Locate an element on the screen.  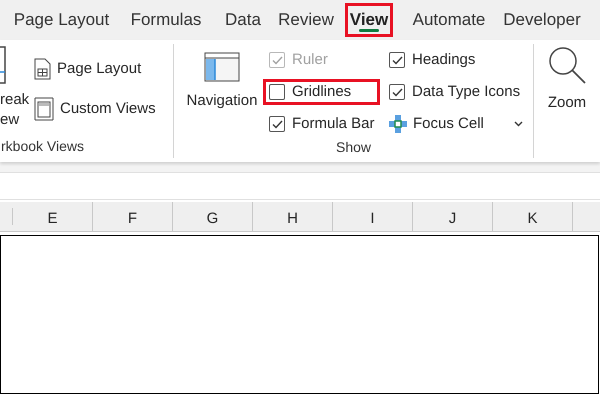
ribbon-tab: Review is located at coordinates (306, 20).